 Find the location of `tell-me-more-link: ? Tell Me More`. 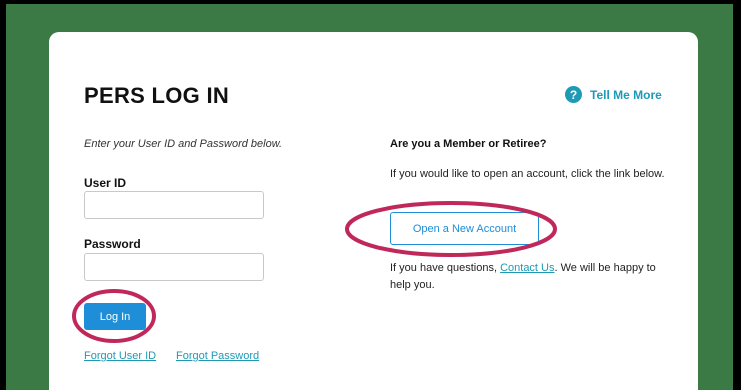

tell-me-more-link: ? Tell Me More is located at coordinates (613, 94).